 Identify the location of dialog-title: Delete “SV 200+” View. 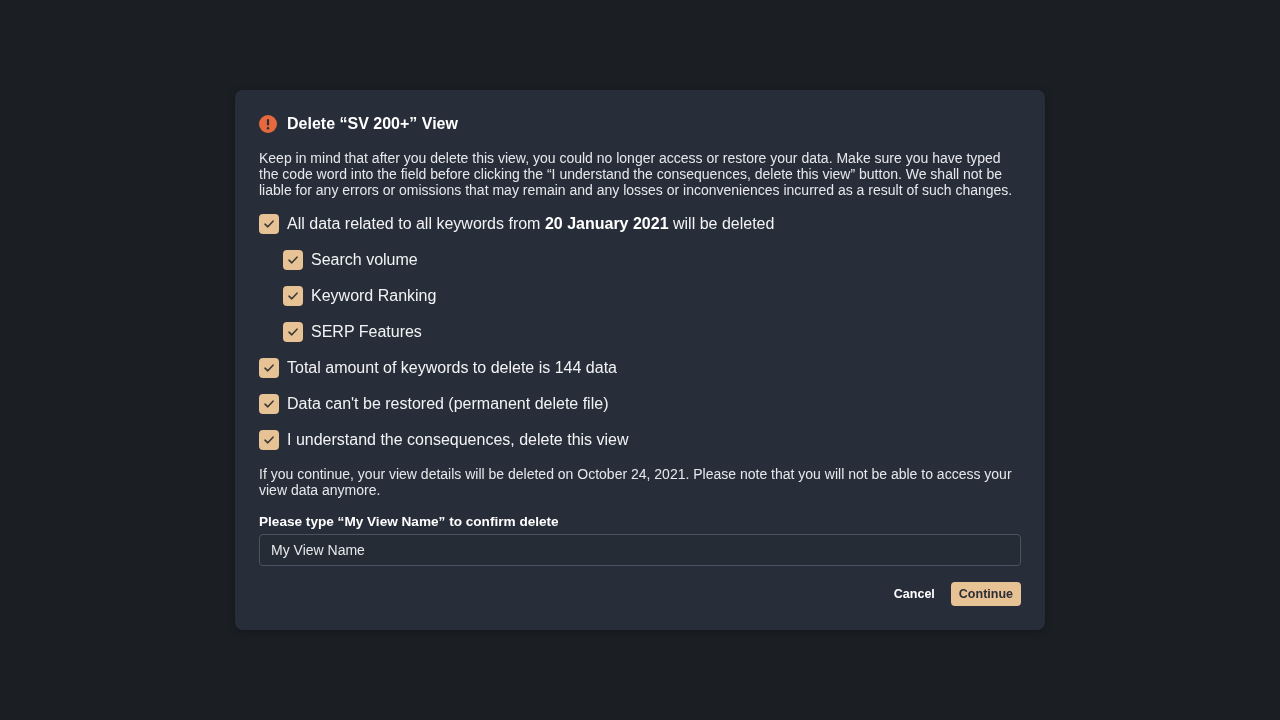
(372, 124).